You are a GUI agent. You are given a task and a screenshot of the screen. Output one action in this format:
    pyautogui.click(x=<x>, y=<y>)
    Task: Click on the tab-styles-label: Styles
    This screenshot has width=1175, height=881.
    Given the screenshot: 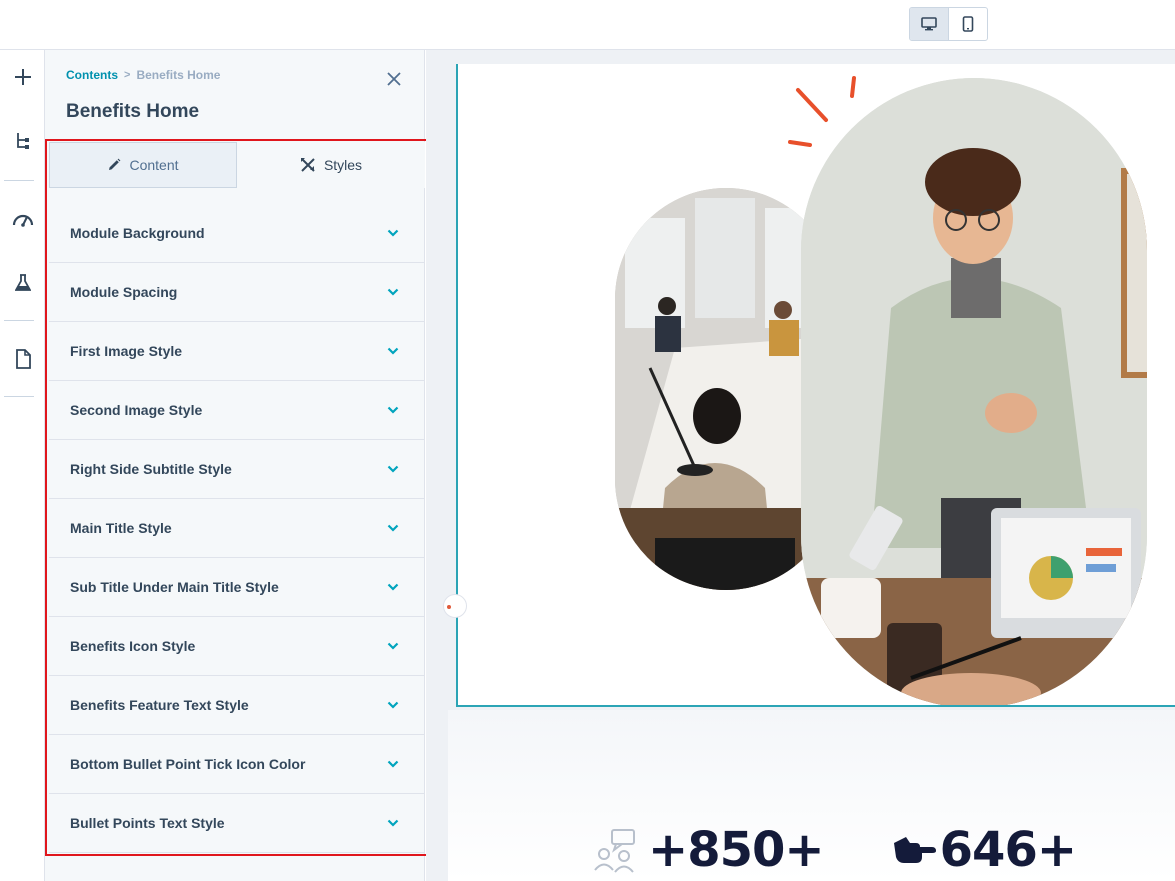 What is the action you would take?
    pyautogui.click(x=343, y=165)
    